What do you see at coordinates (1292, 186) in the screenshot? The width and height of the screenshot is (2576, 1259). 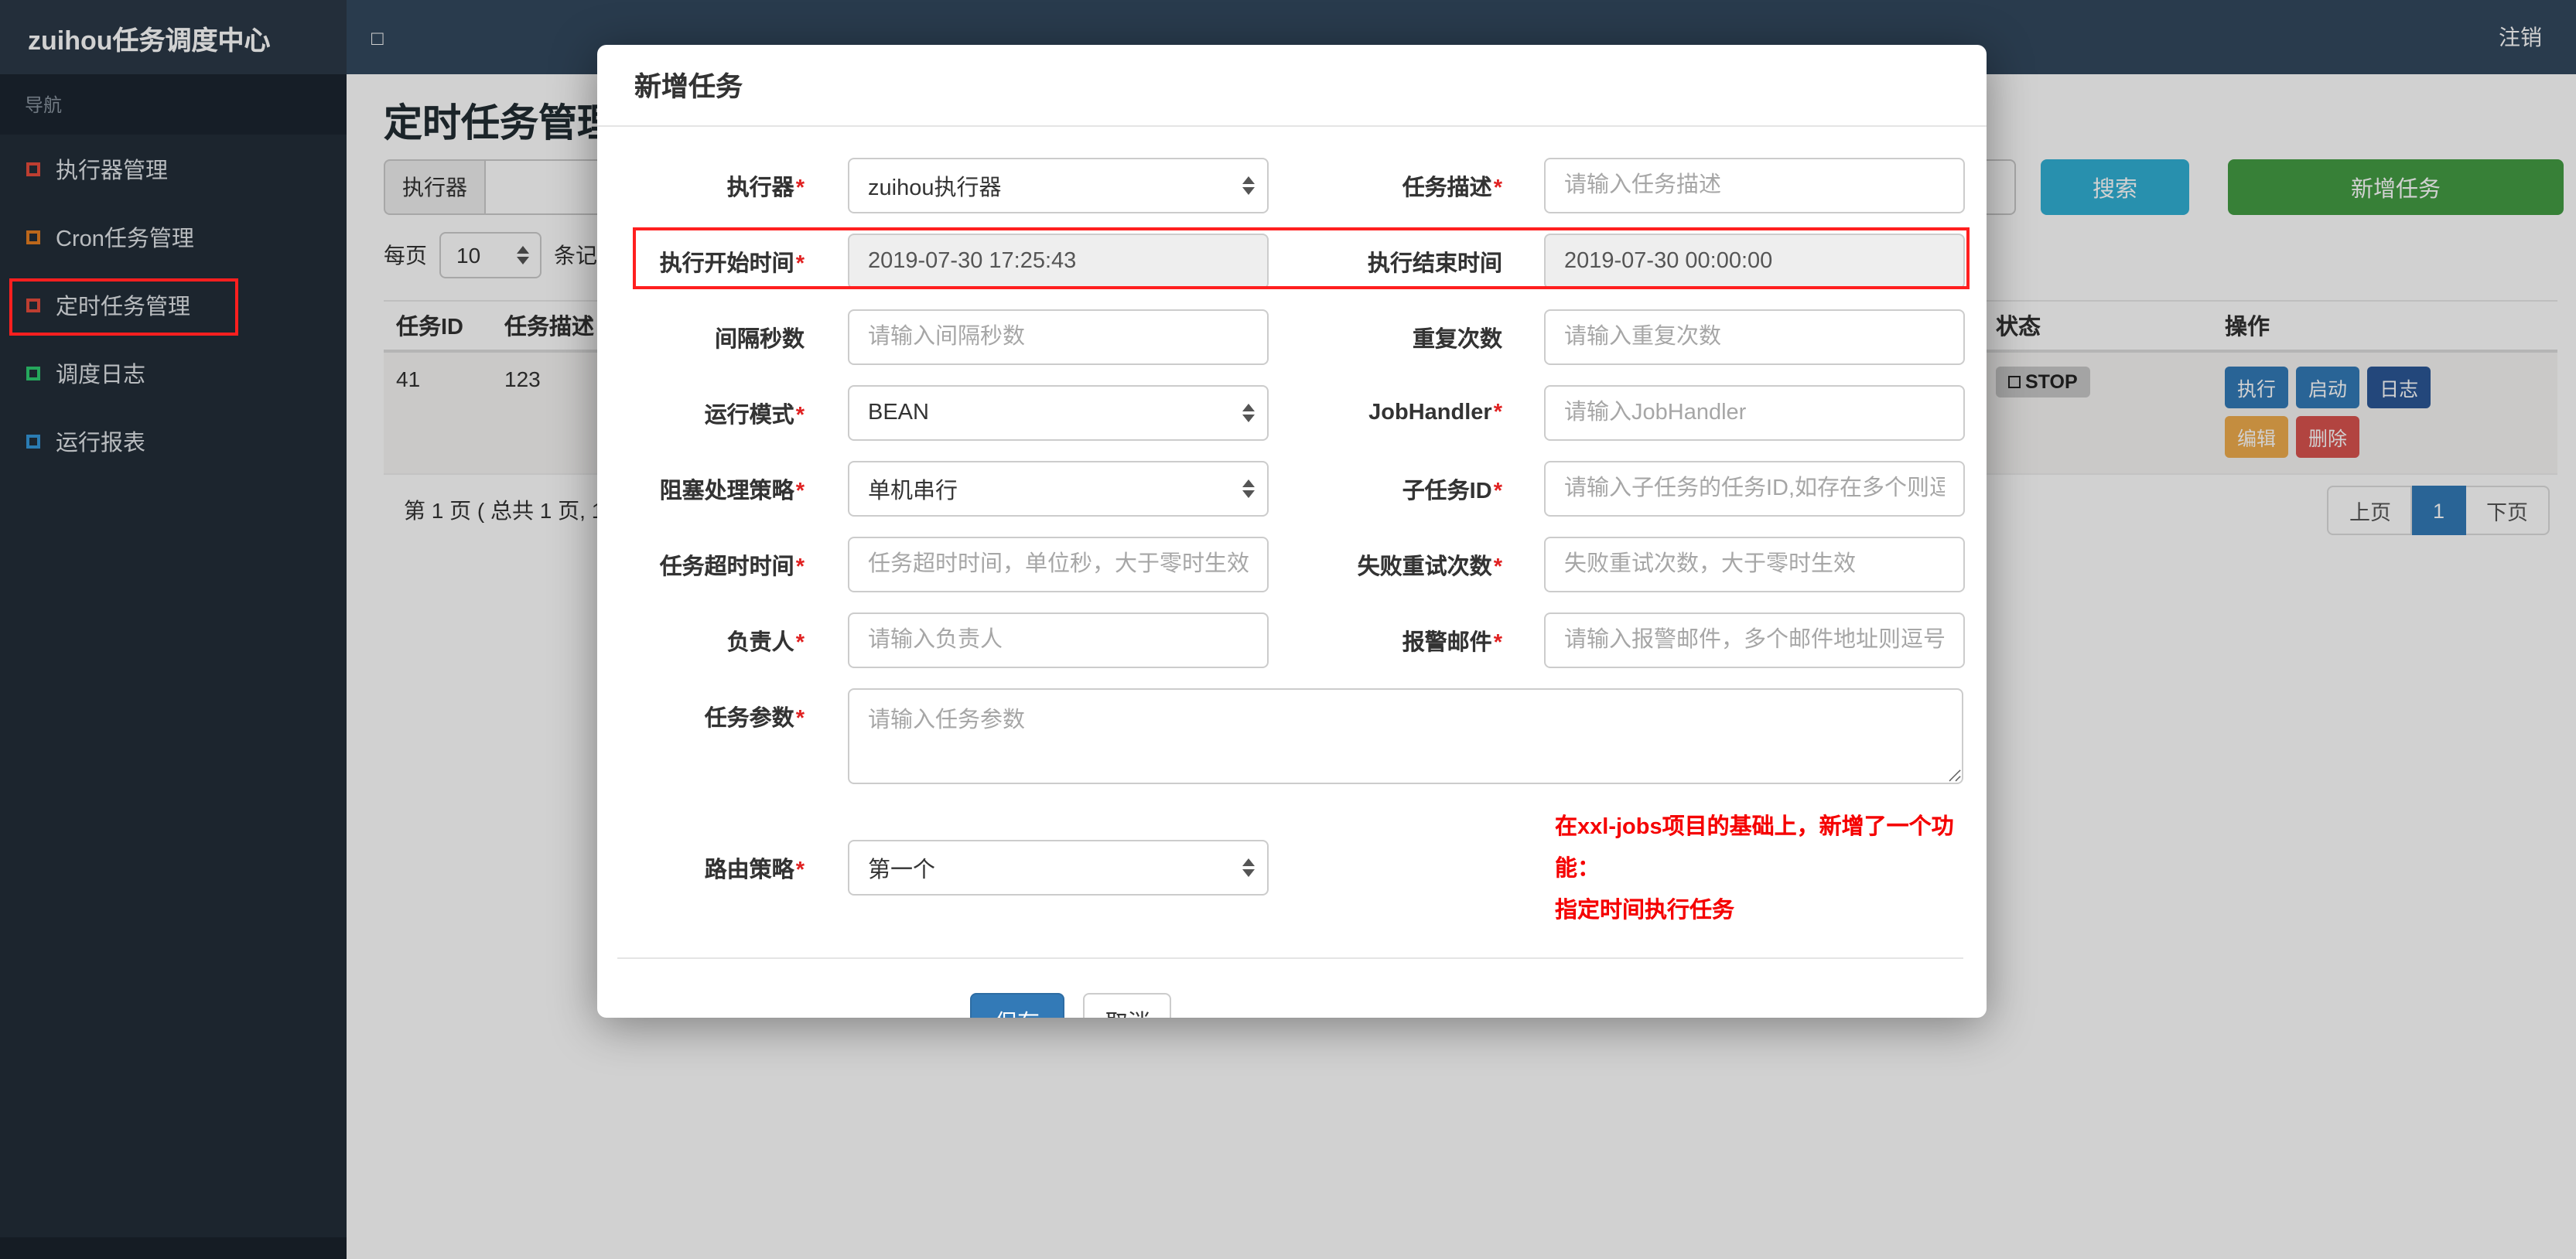 I see `form-row-executor: 执行器 * zuihou执行器 任务描述 *` at bounding box center [1292, 186].